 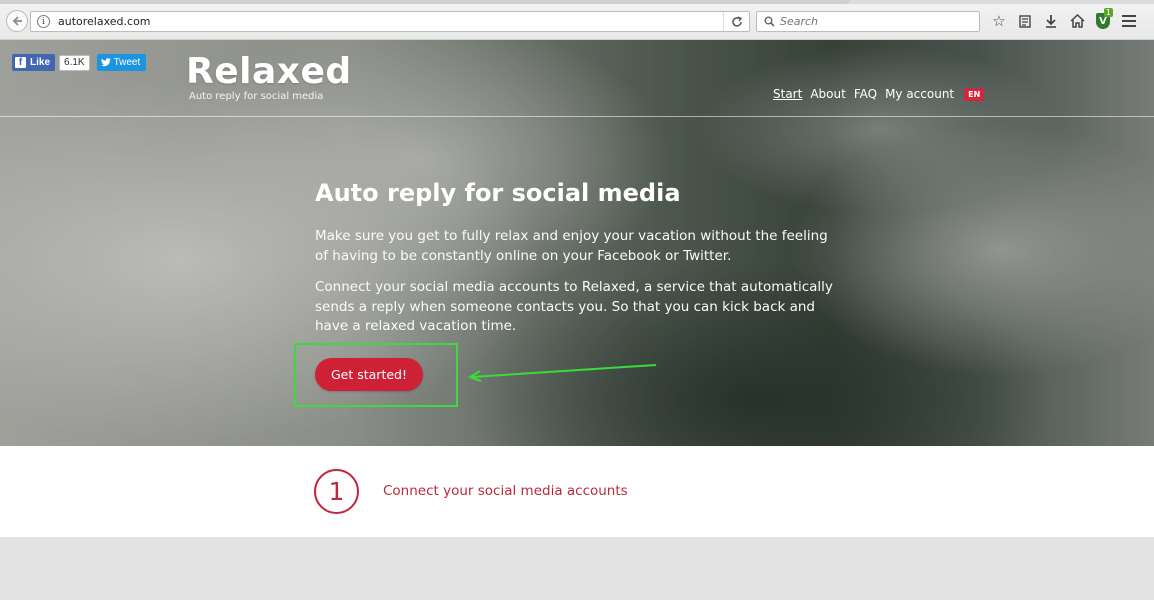 What do you see at coordinates (369, 374) in the screenshot?
I see `get-started-button: Get started!` at bounding box center [369, 374].